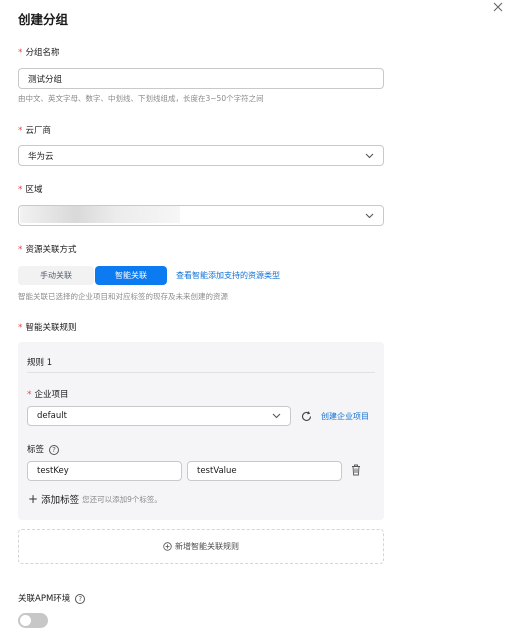  I want to click on enterprise-project-label: * 企业项目, so click(48, 395).